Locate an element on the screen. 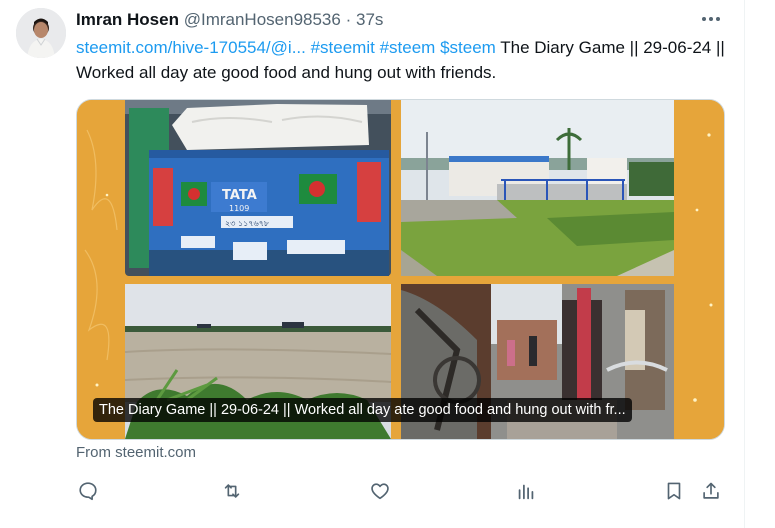 The height and width of the screenshot is (528, 775). retweet-icon is located at coordinates (233, 492).